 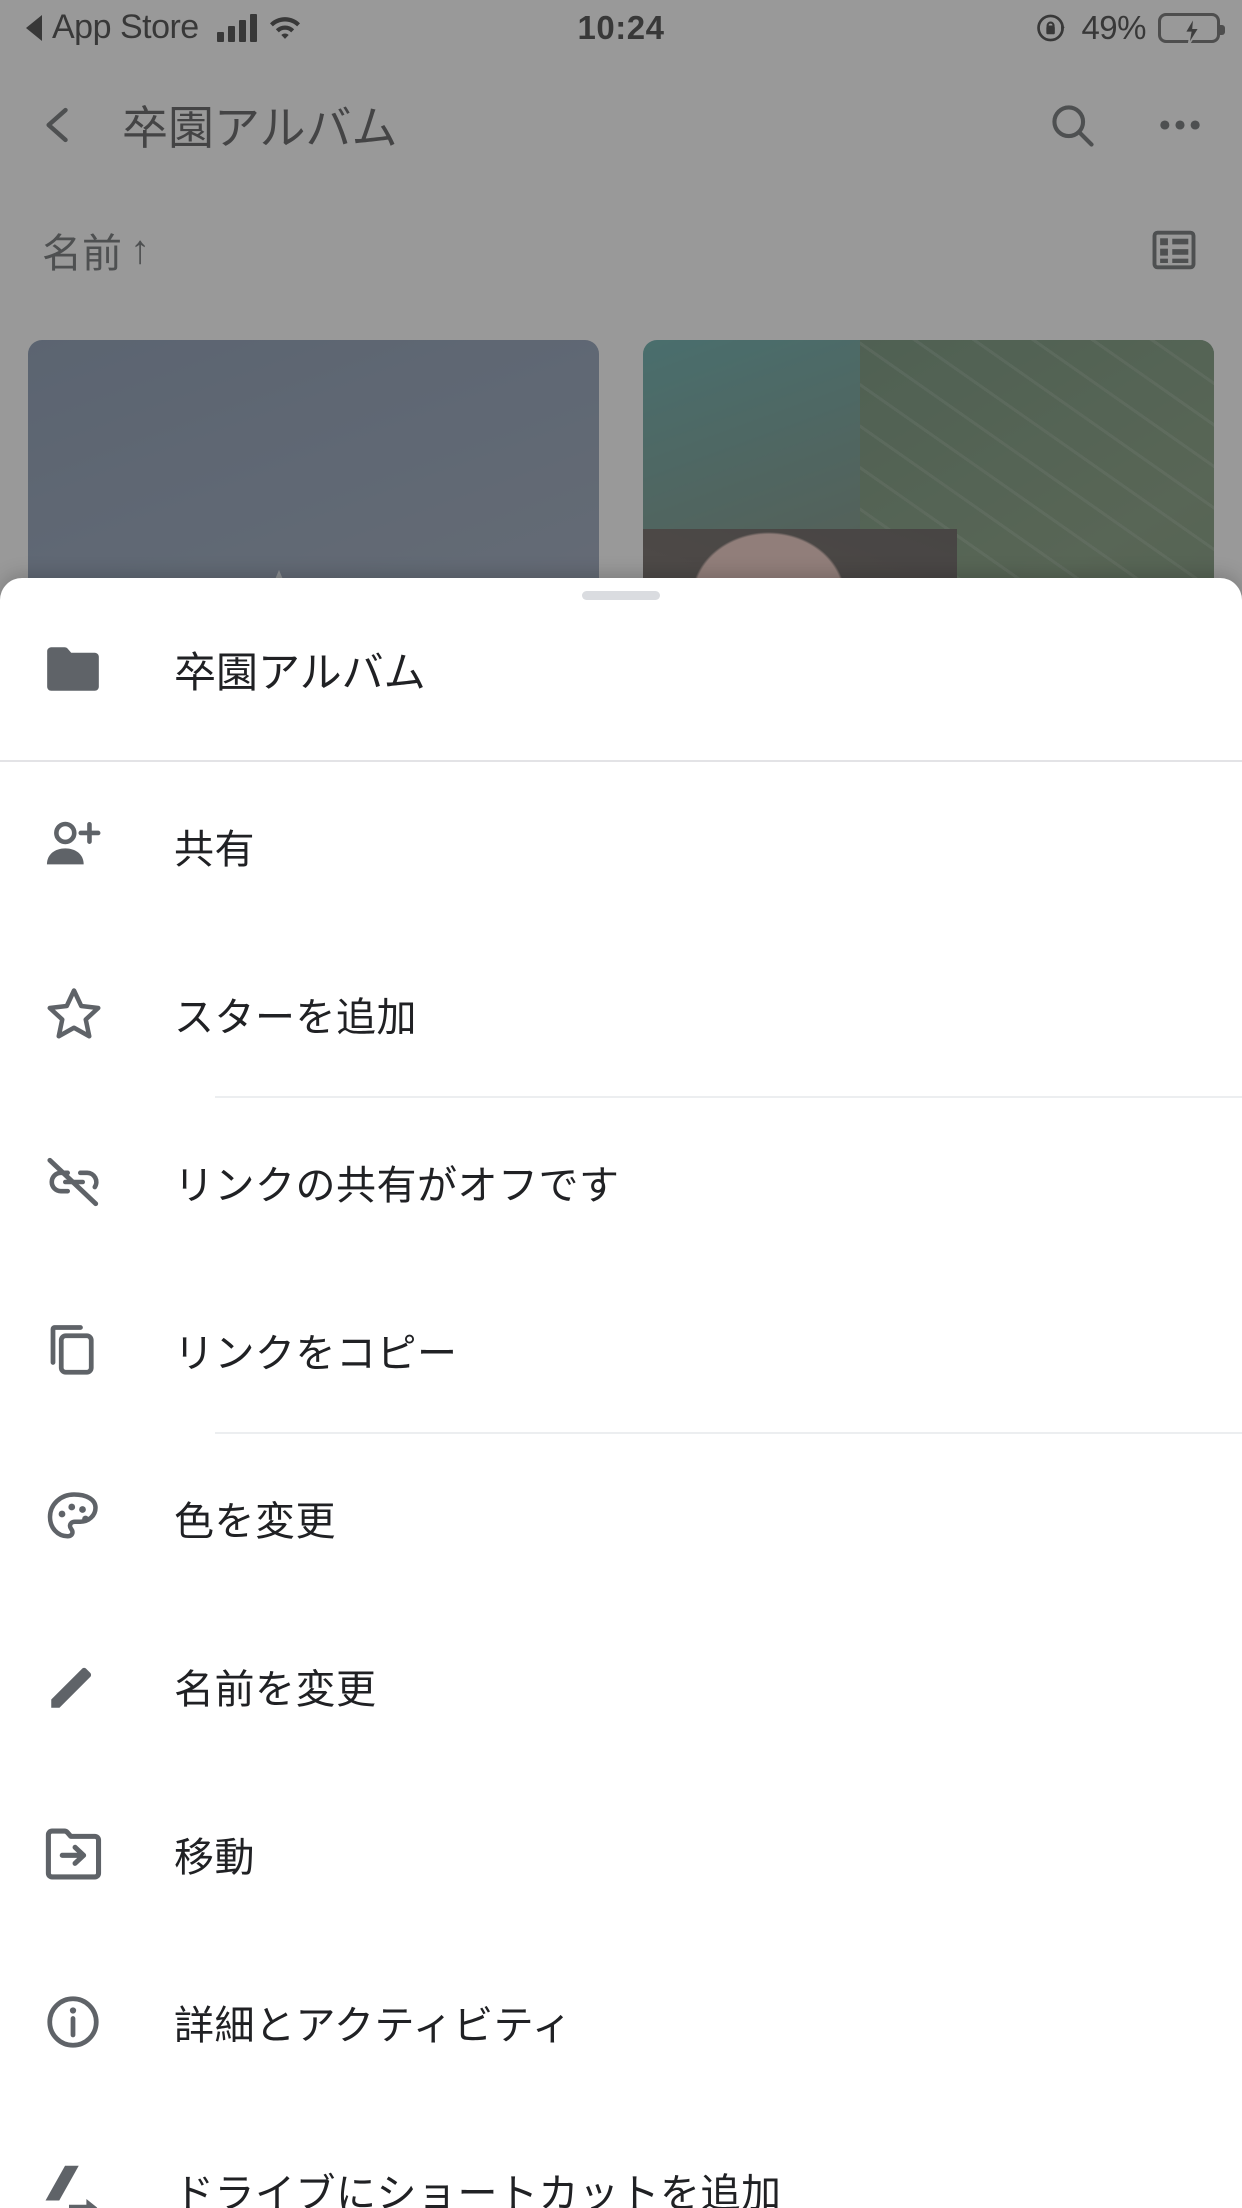 What do you see at coordinates (90, 1854) in the screenshot?
I see `folder-move-icon` at bounding box center [90, 1854].